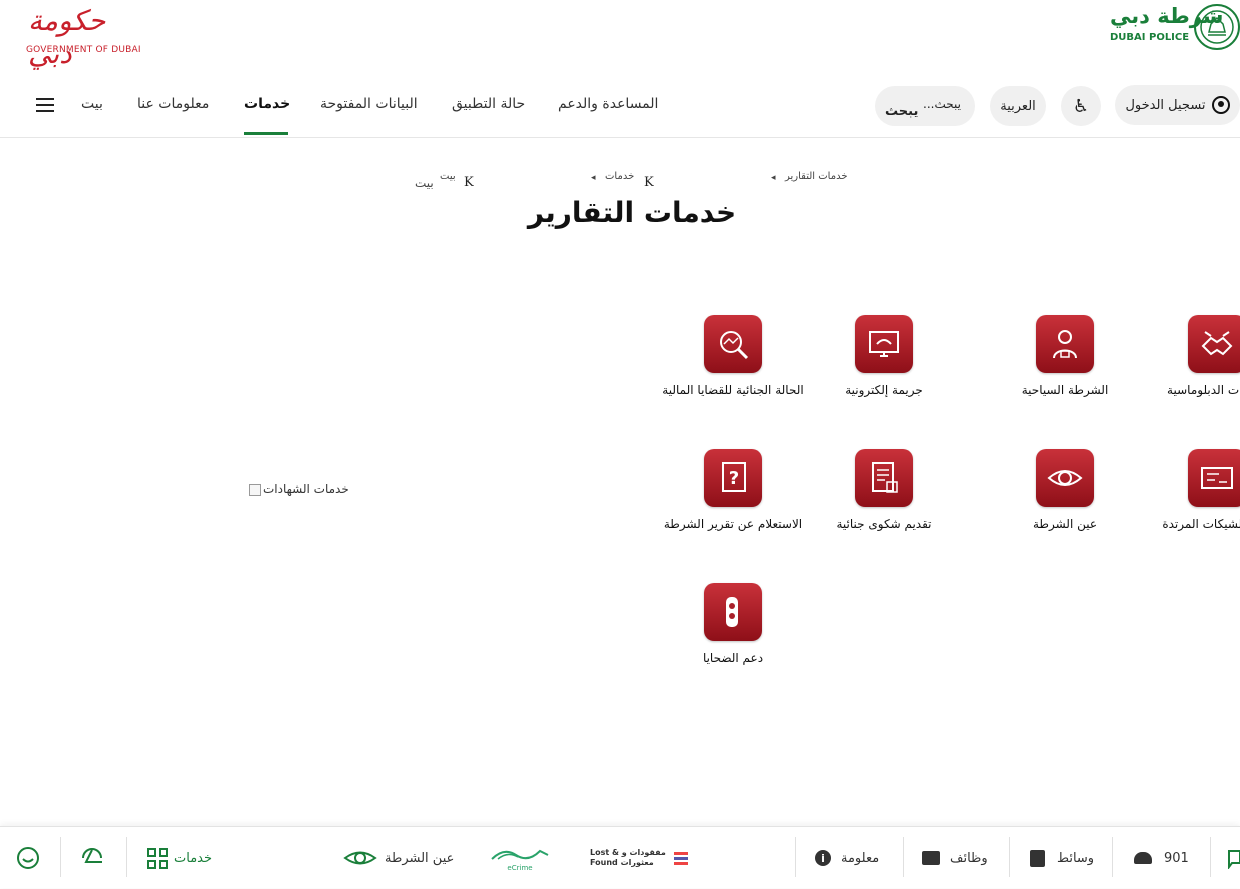  Describe the element at coordinates (942, 104) in the screenshot. I see `search-placeholder: ...يبحث` at that location.